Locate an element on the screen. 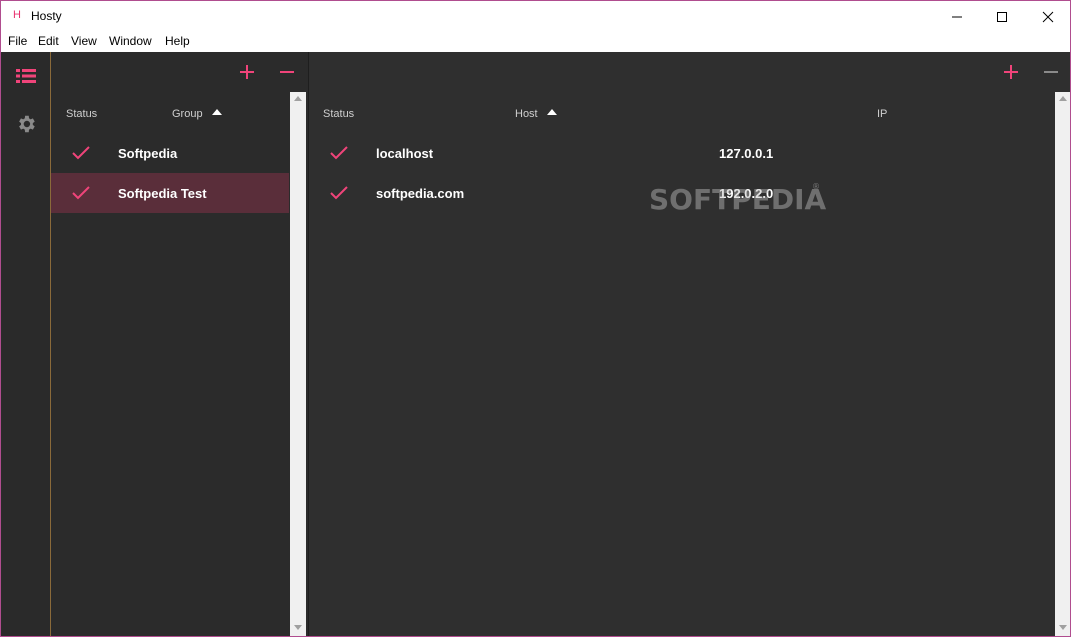 The width and height of the screenshot is (1071, 637). side-nav is located at coordinates (25, 344).